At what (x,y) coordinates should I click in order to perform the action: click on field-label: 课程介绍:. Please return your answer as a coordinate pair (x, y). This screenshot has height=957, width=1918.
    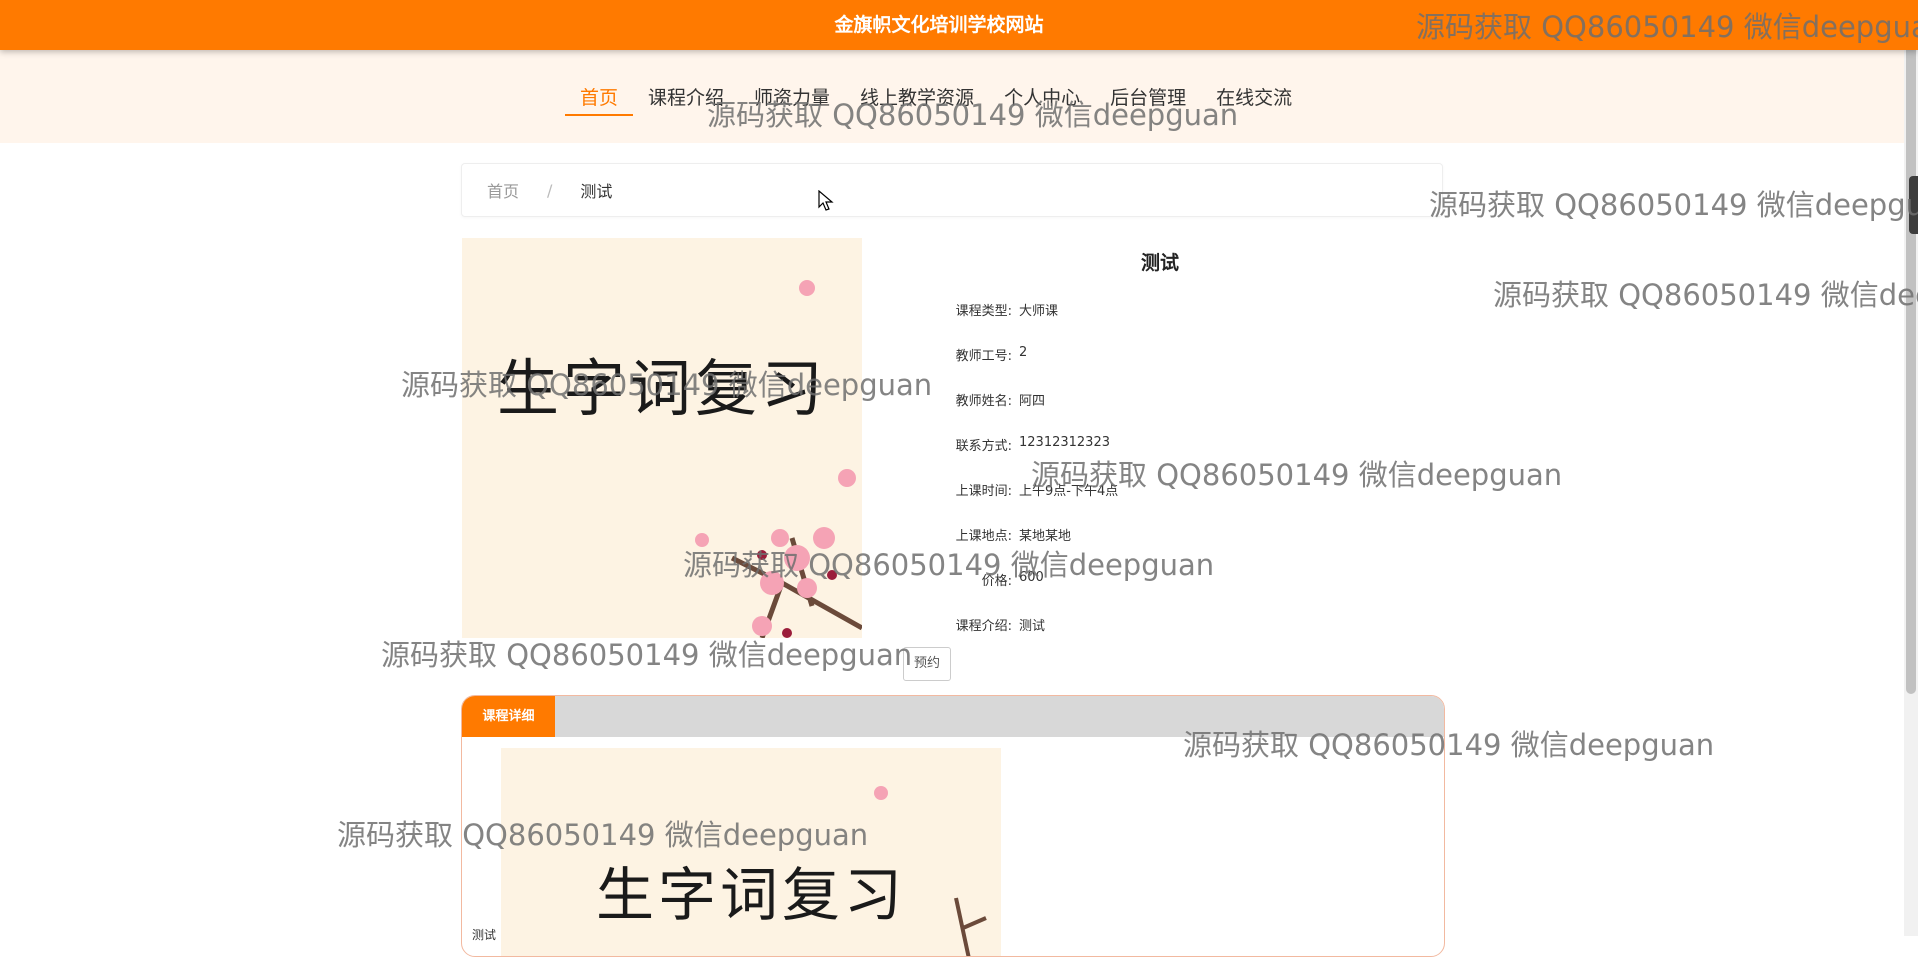
    Looking at the image, I should click on (983, 626).